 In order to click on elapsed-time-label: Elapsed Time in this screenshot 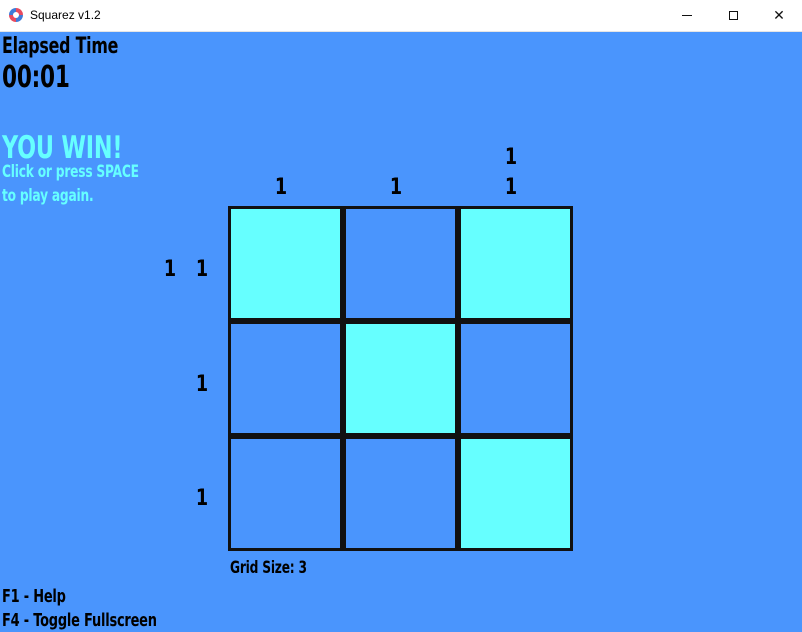, I will do `click(60, 46)`.